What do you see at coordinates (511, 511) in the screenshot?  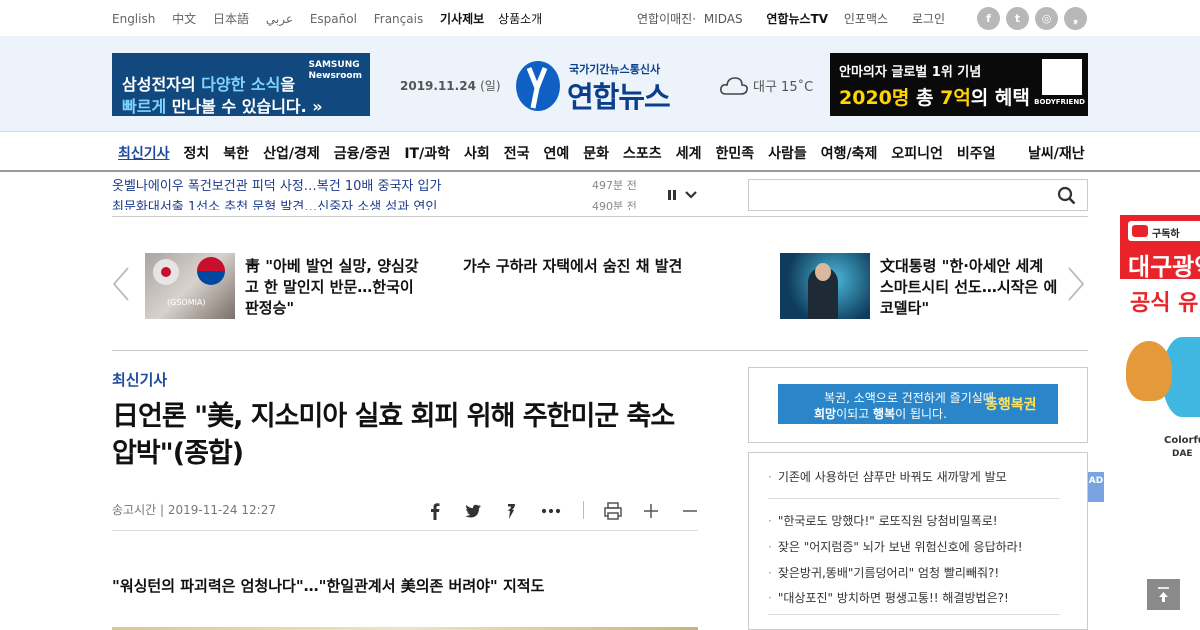 I see `kakaostory-share-icon` at bounding box center [511, 511].